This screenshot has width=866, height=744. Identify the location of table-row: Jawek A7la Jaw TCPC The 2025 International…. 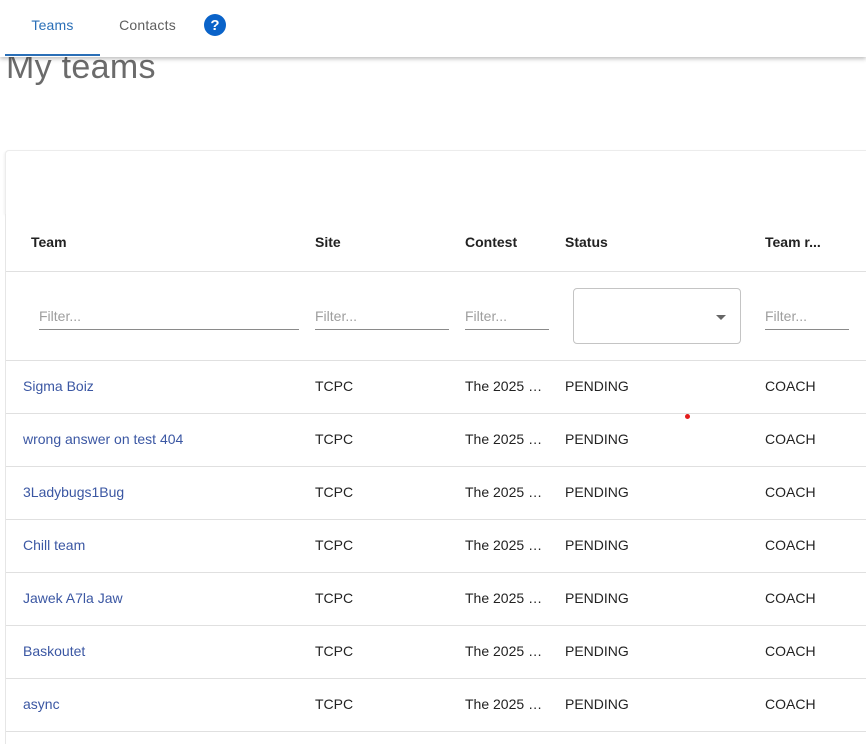
(436, 599).